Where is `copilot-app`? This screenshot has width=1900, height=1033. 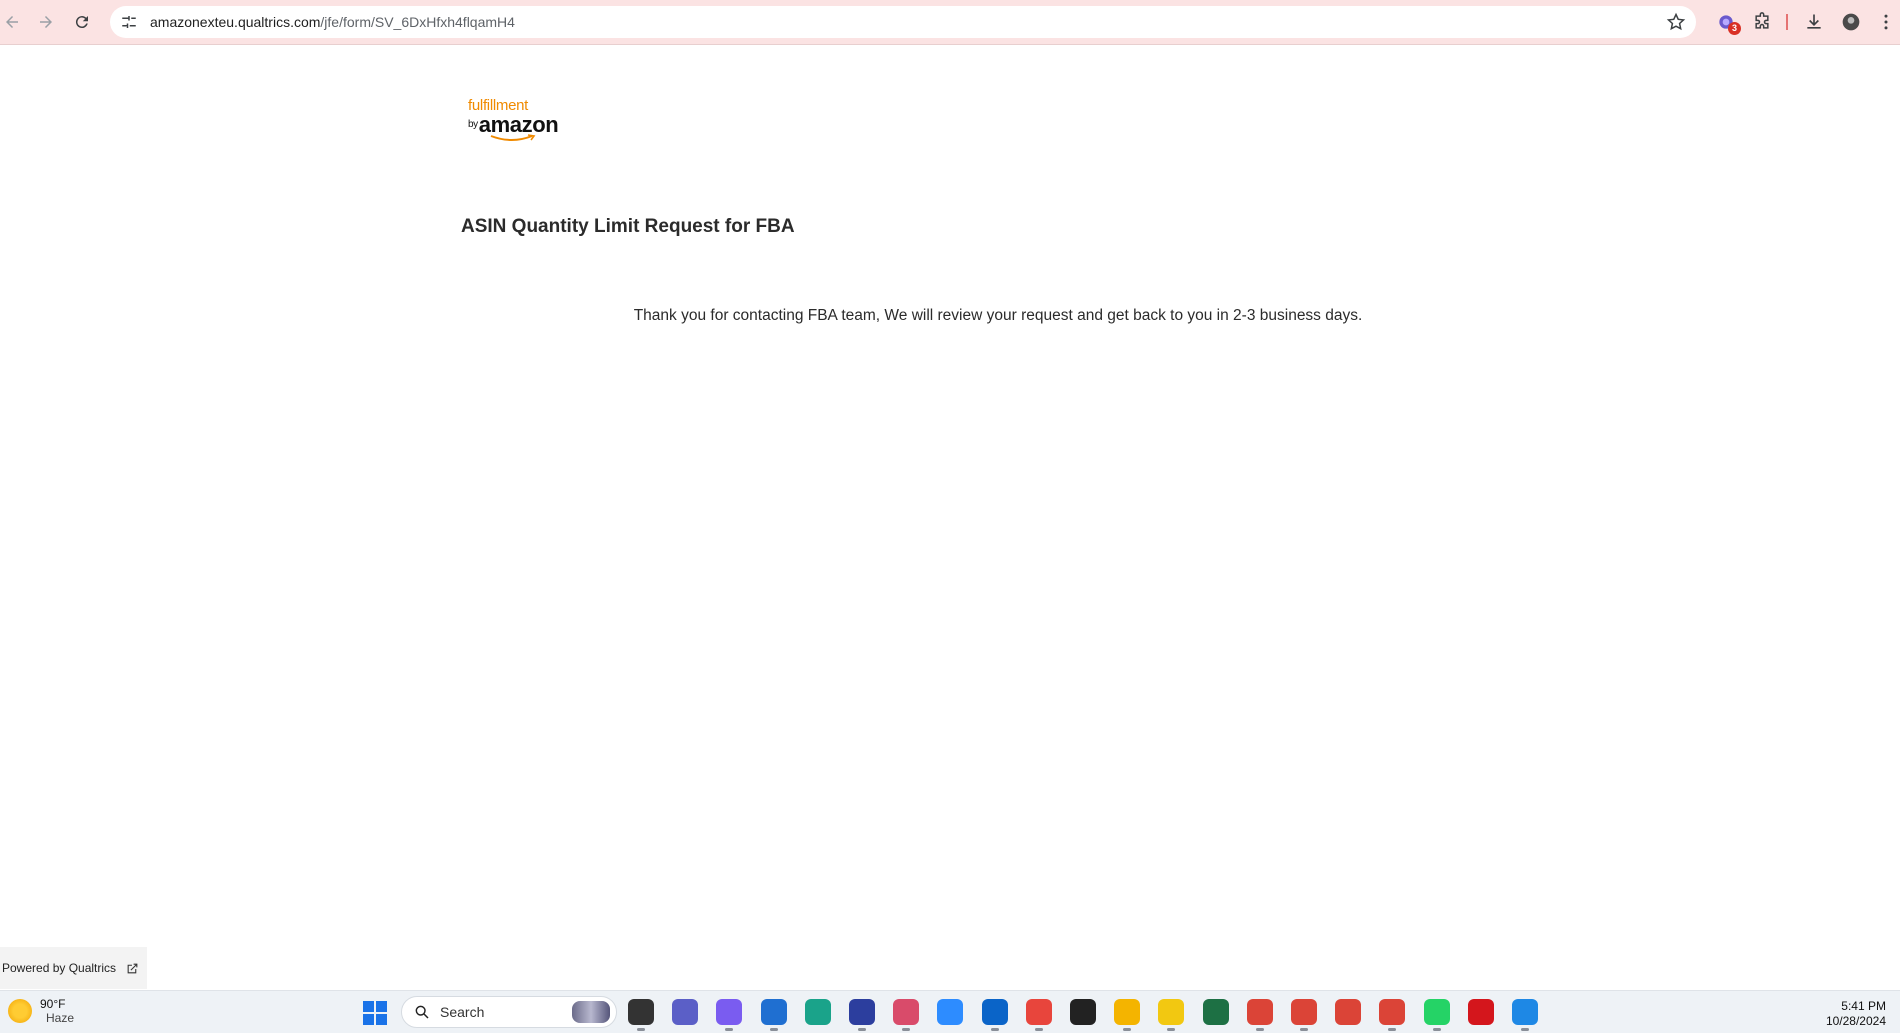
copilot-app is located at coordinates (729, 1015).